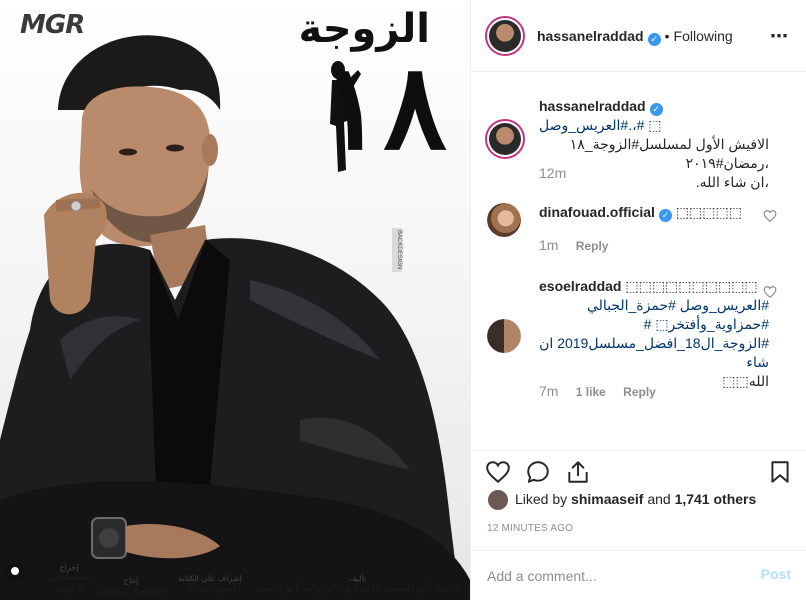 The image size is (806, 600). Describe the element at coordinates (732, 182) in the screenshot. I see `caption-line: ،ان شاء الله.` at that location.